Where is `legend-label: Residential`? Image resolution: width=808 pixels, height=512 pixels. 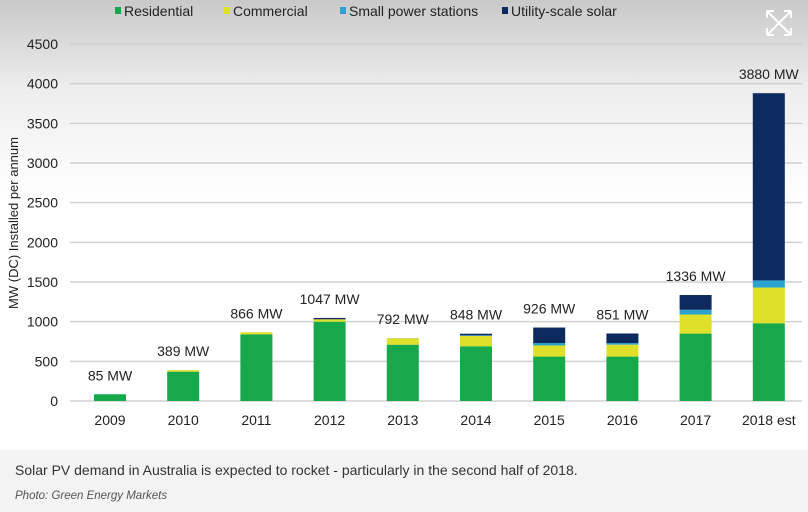
legend-label: Residential is located at coordinates (158, 11).